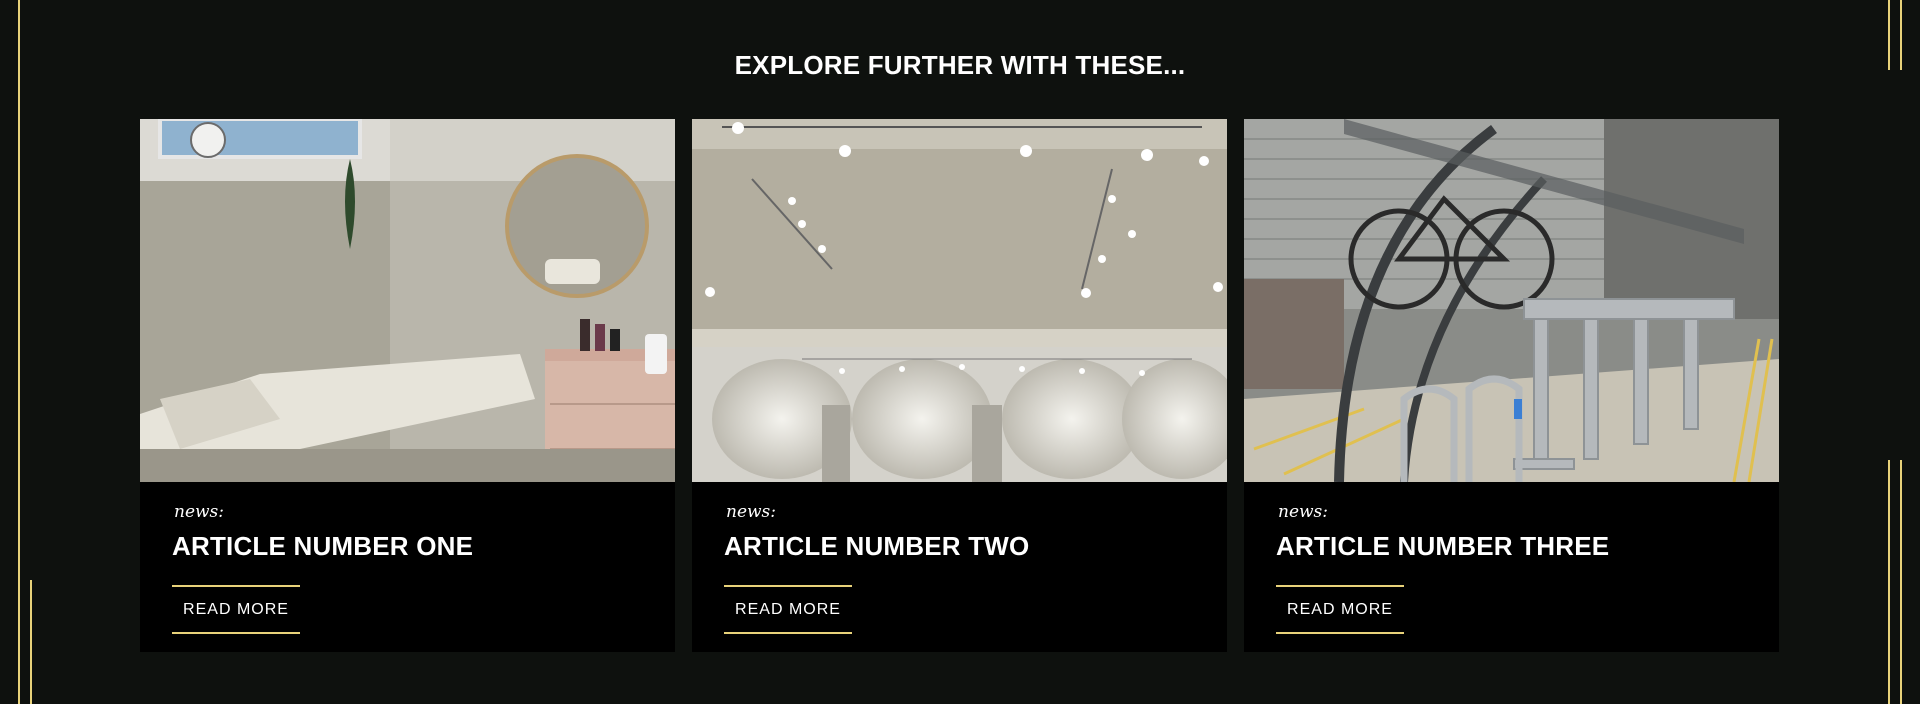 Image resolution: width=1920 pixels, height=704 pixels. I want to click on article-card-body: news: ARTICLE NUMBER ONE READ MORE, so click(413, 568).